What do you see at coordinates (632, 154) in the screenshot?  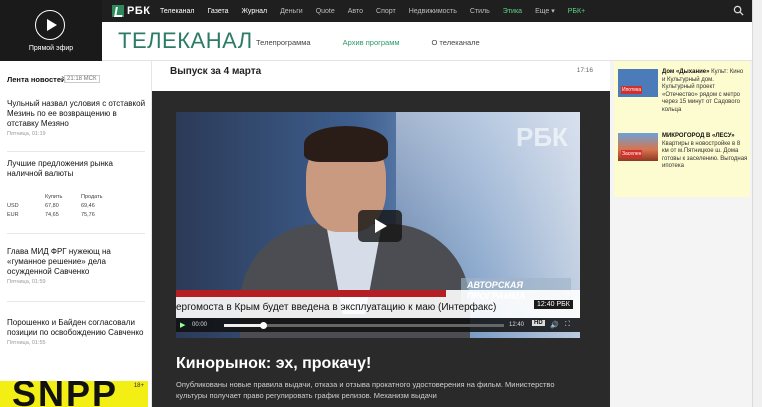 I see `promo-badge: Заселен` at bounding box center [632, 154].